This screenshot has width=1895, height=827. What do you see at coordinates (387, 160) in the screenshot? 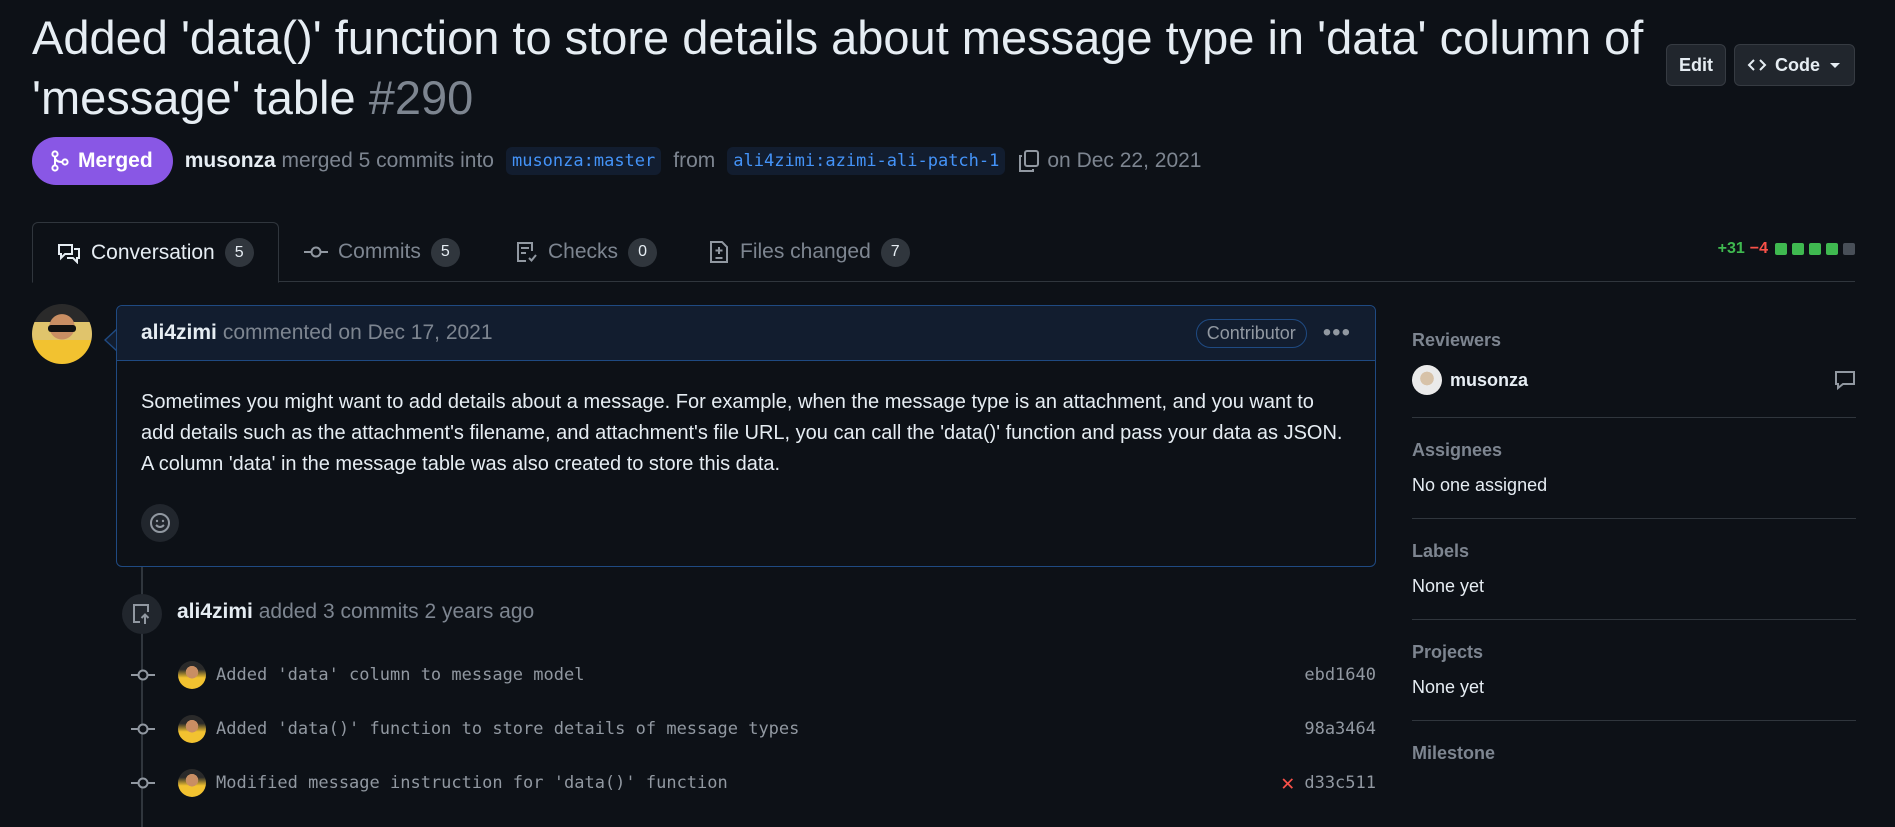
I see `merge-text: merged 5 commits into` at bounding box center [387, 160].